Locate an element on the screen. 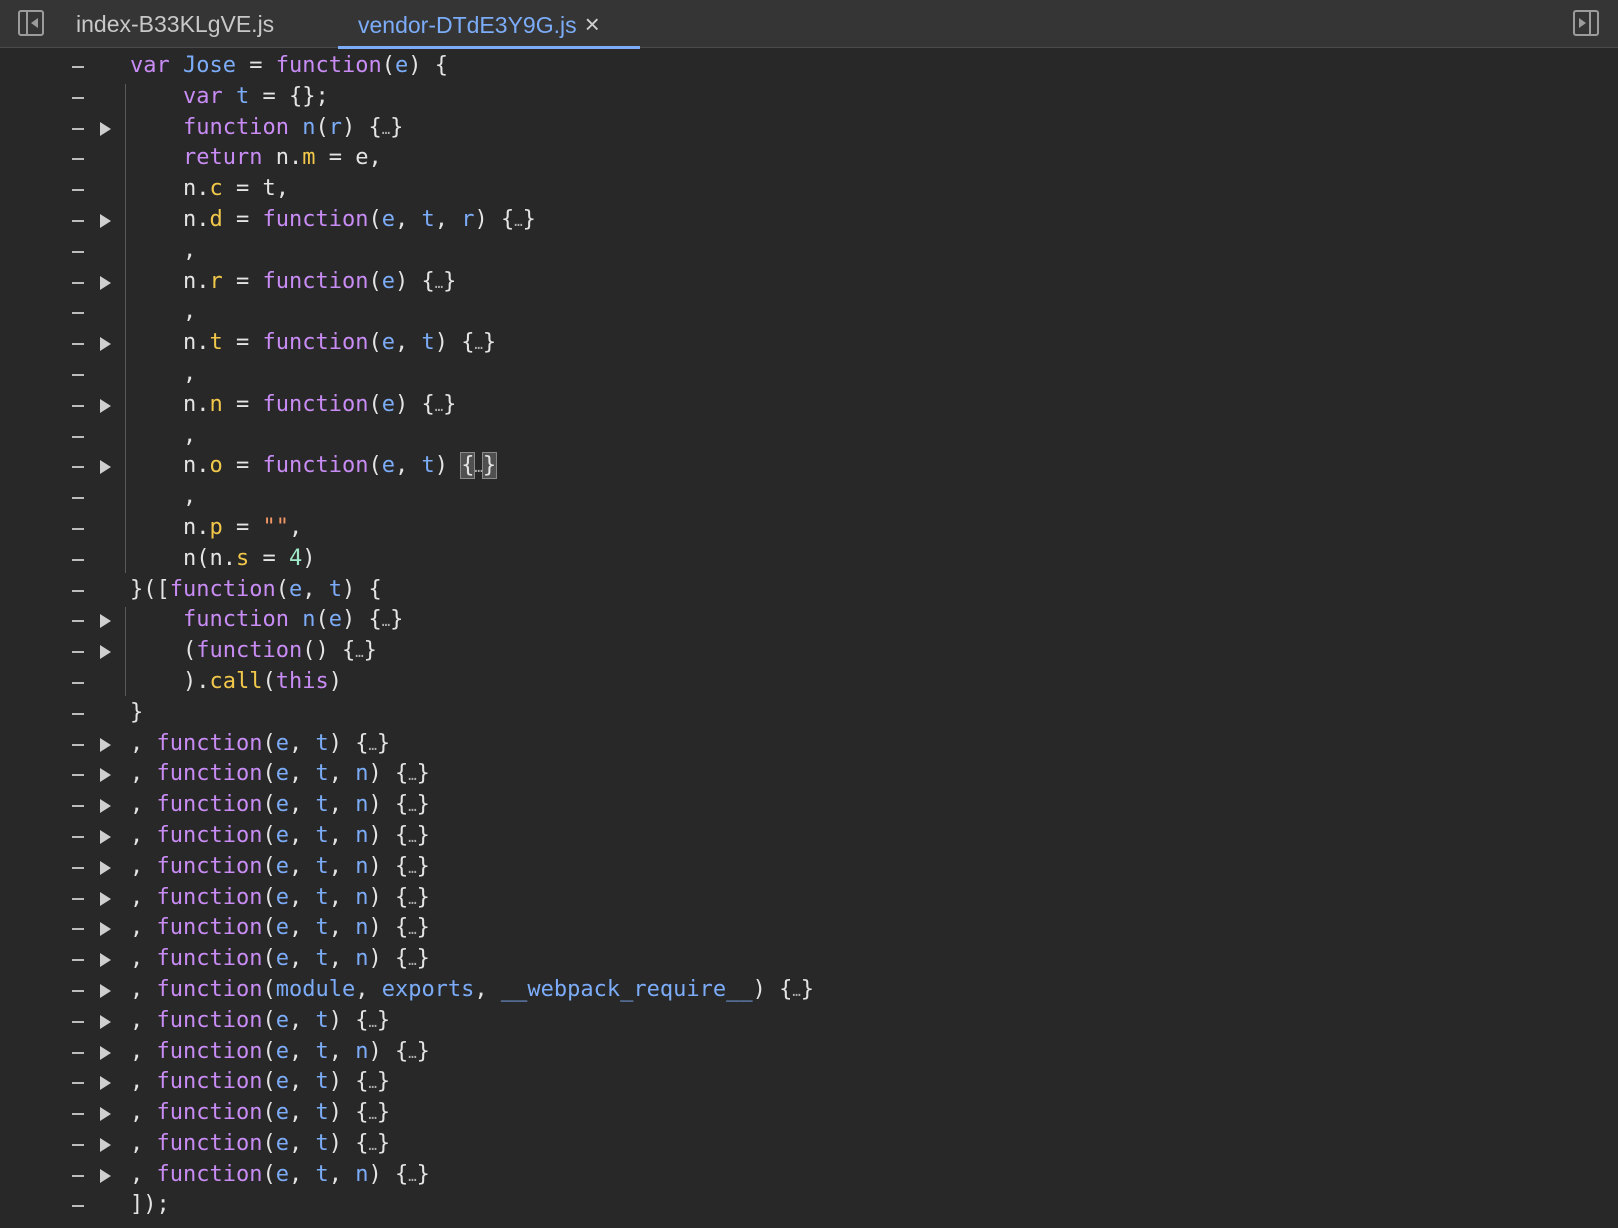 This screenshot has height=1228, width=1618. code-token: }([ is located at coordinates (150, 589).